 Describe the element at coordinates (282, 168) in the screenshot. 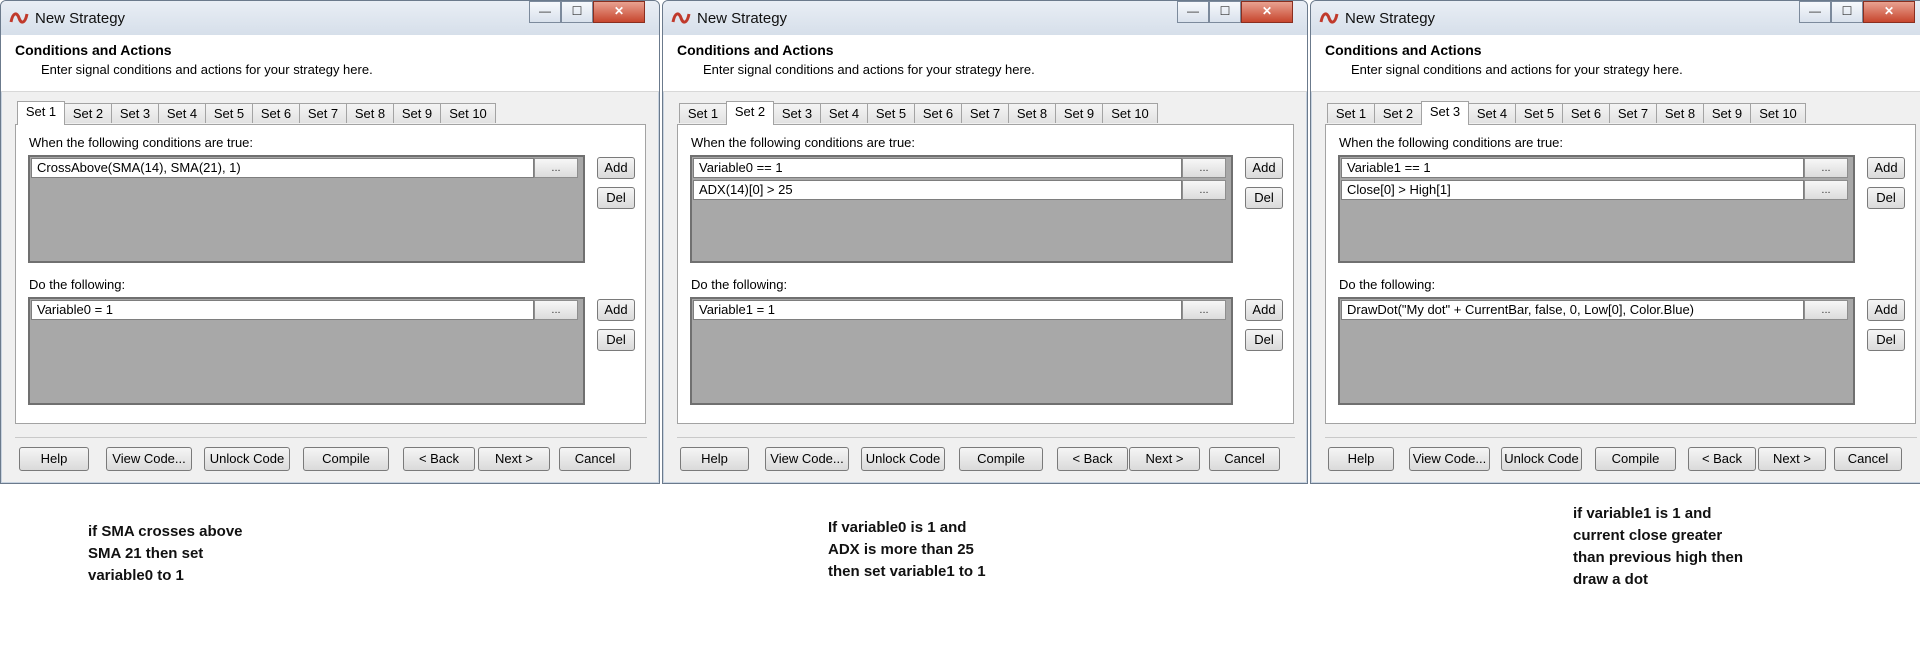

I see `conditions-expression: CrossAbove(SMA(14), SMA(21), 1)` at that location.